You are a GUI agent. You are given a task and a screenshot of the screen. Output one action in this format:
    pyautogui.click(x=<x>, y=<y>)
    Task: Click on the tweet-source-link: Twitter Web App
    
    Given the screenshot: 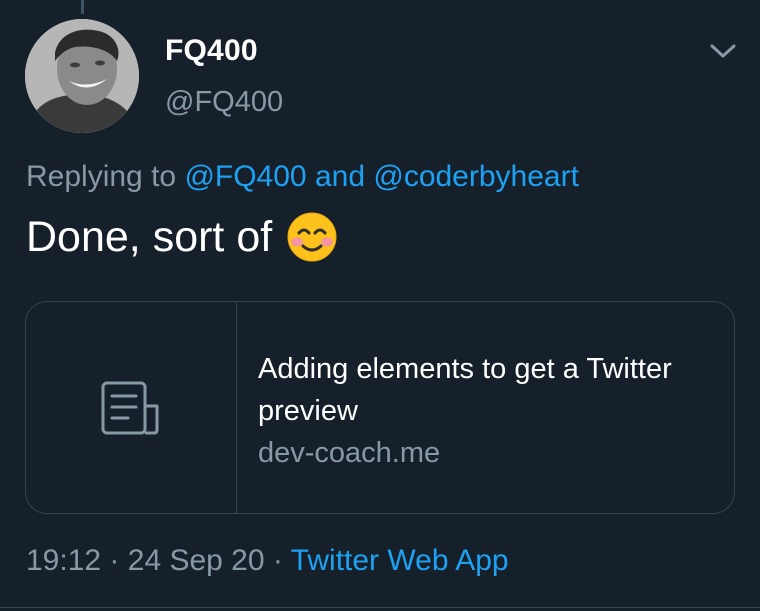 What is the action you would take?
    pyautogui.click(x=400, y=560)
    